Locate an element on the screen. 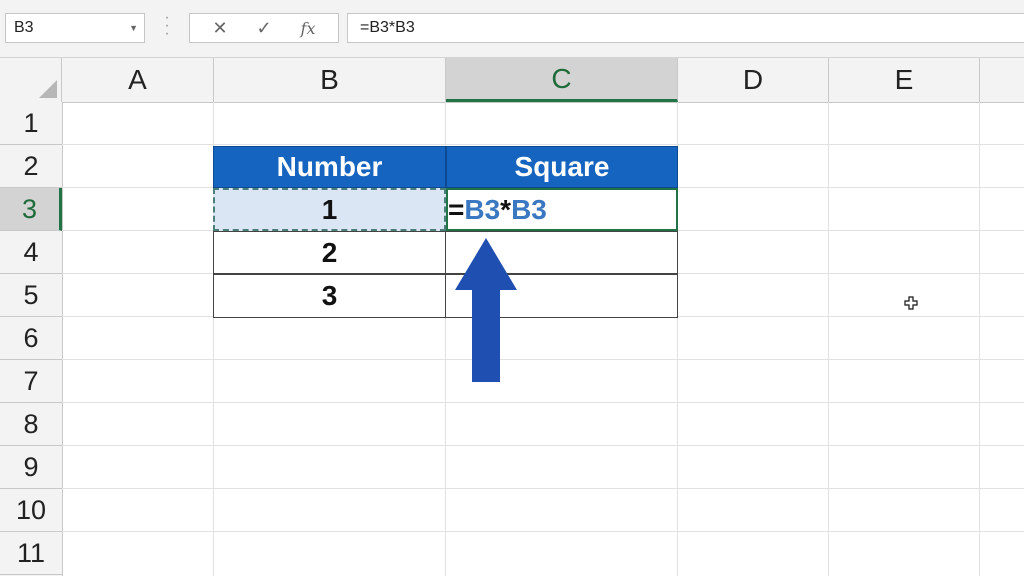 Image resolution: width=1024 pixels, height=576 pixels. cell-c2-header: Square is located at coordinates (562, 167).